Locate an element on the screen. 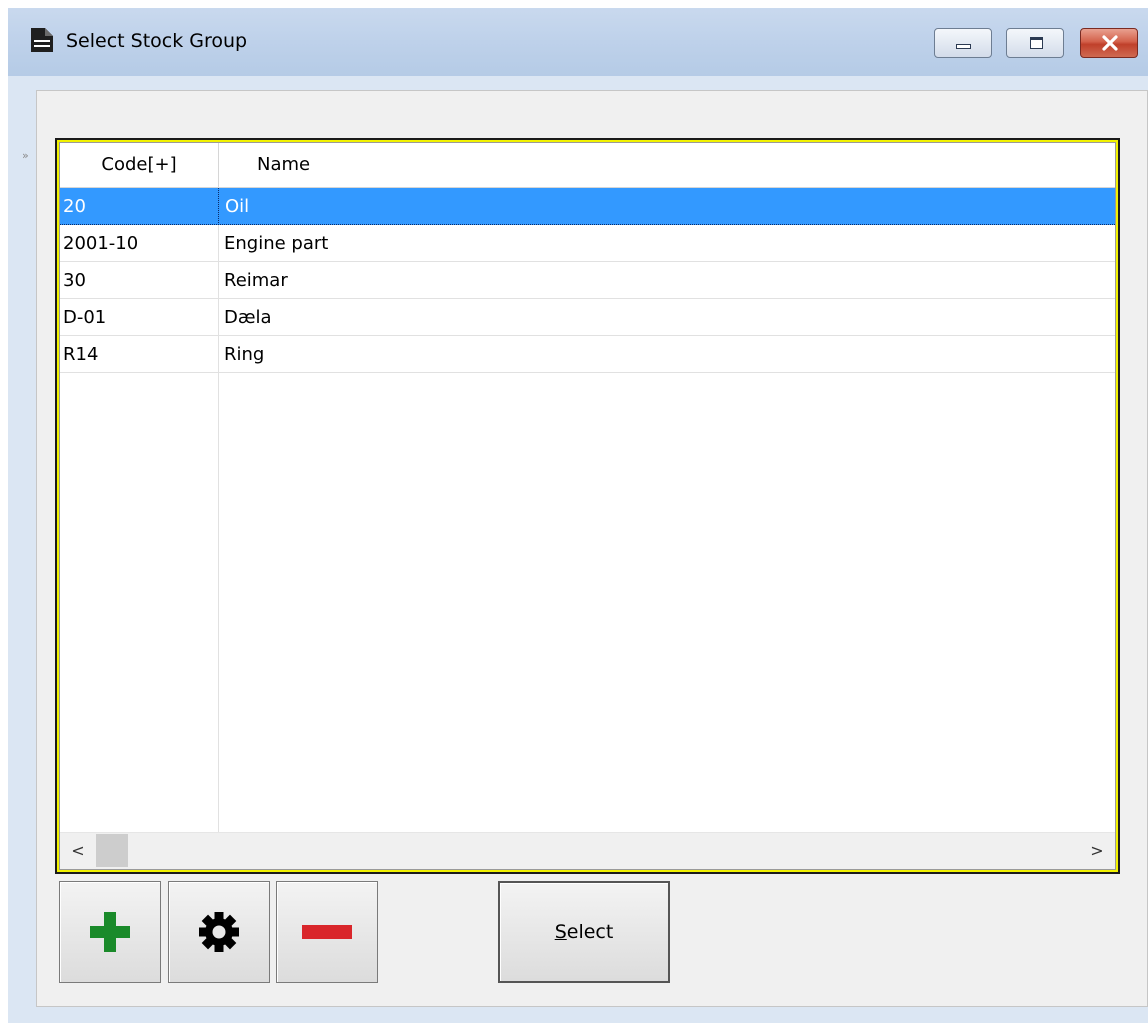  cell-code: R14 is located at coordinates (81, 354).